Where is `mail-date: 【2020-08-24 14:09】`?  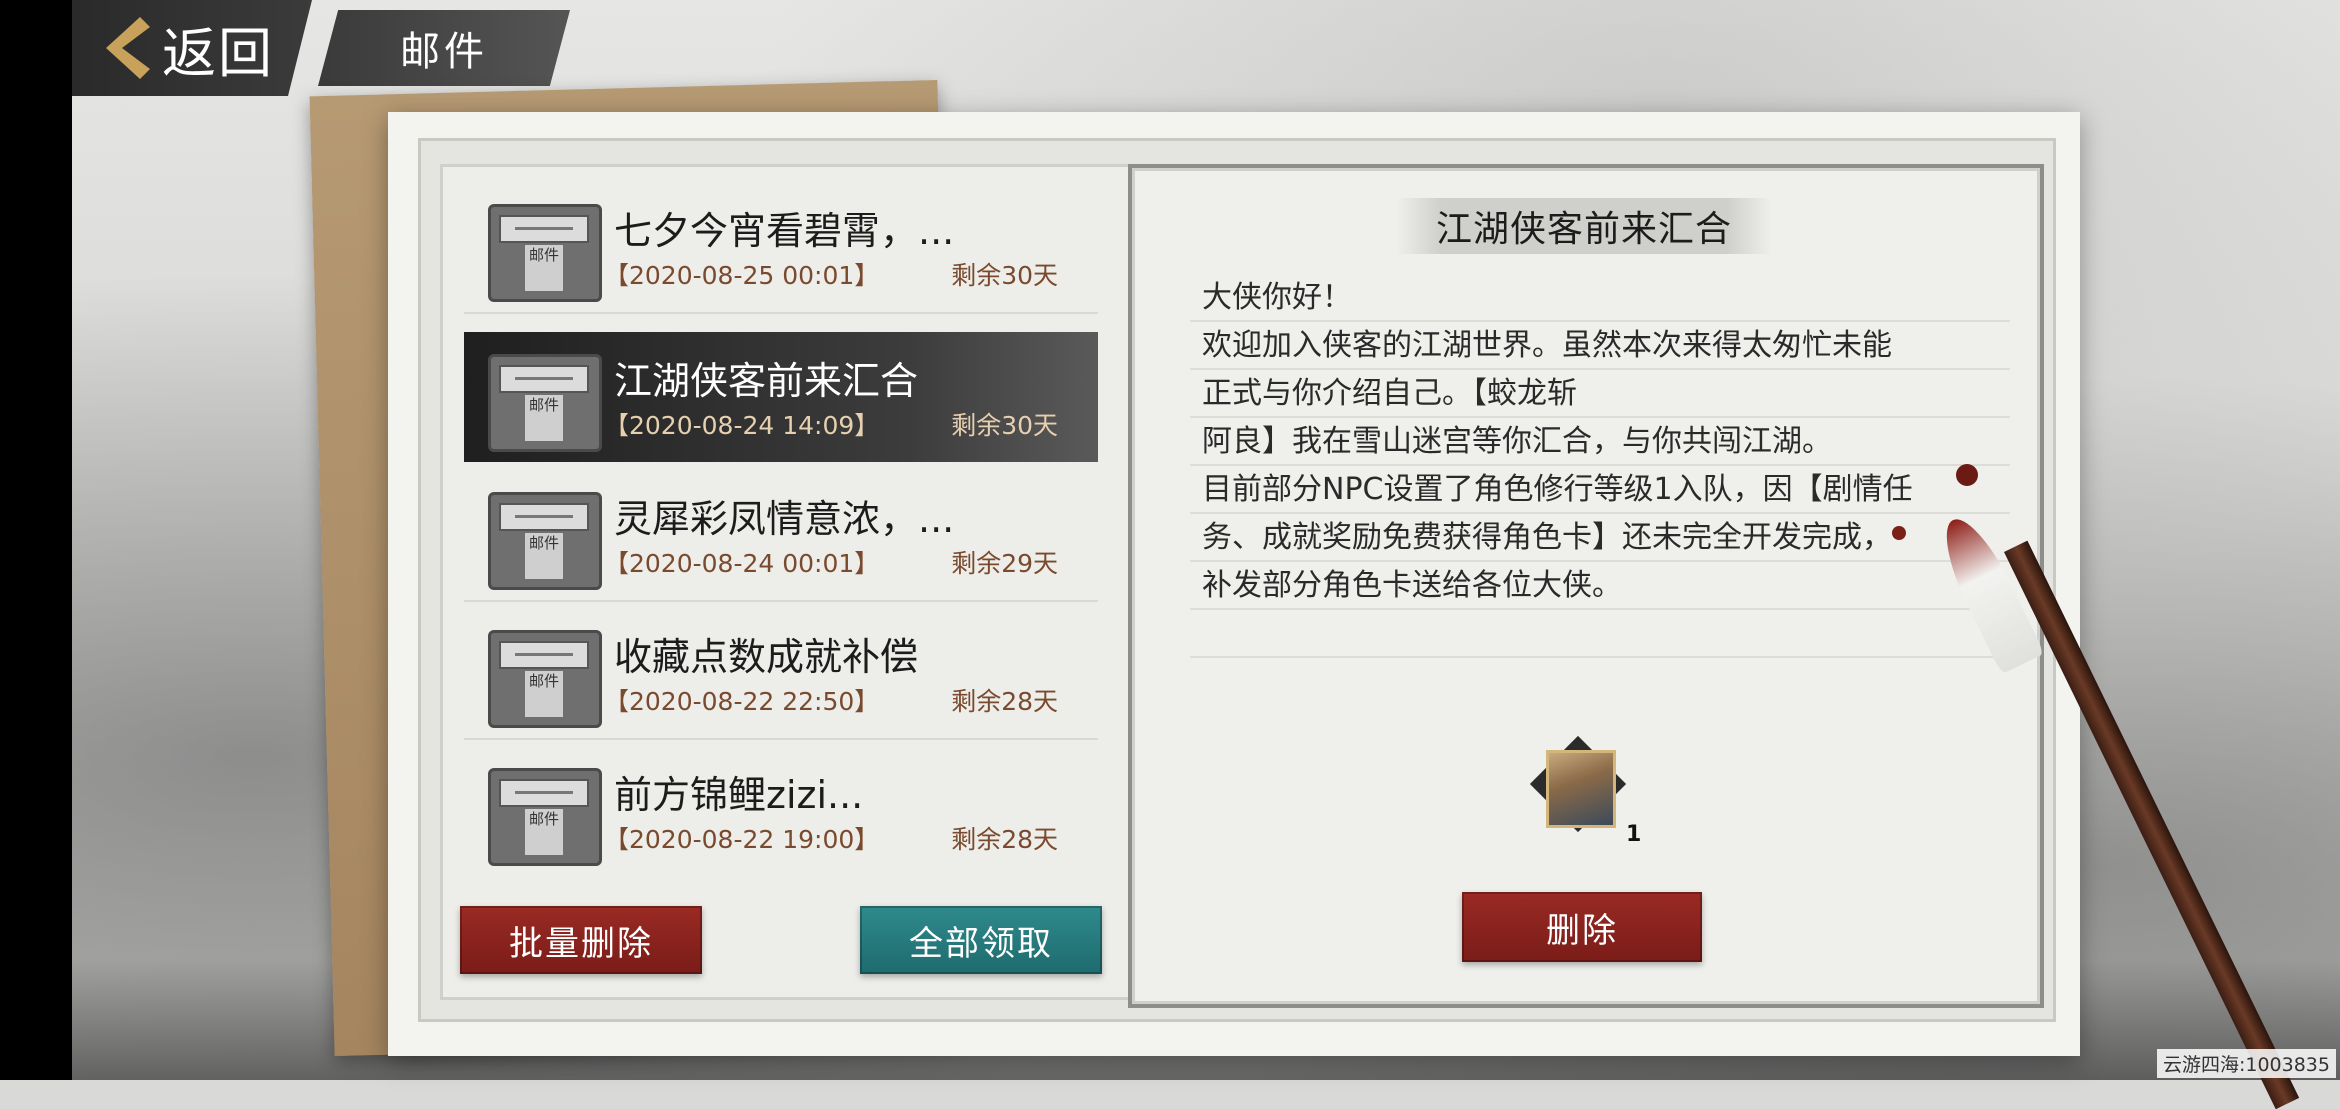
mail-date: 【2020-08-24 14:09】 is located at coordinates (742, 425).